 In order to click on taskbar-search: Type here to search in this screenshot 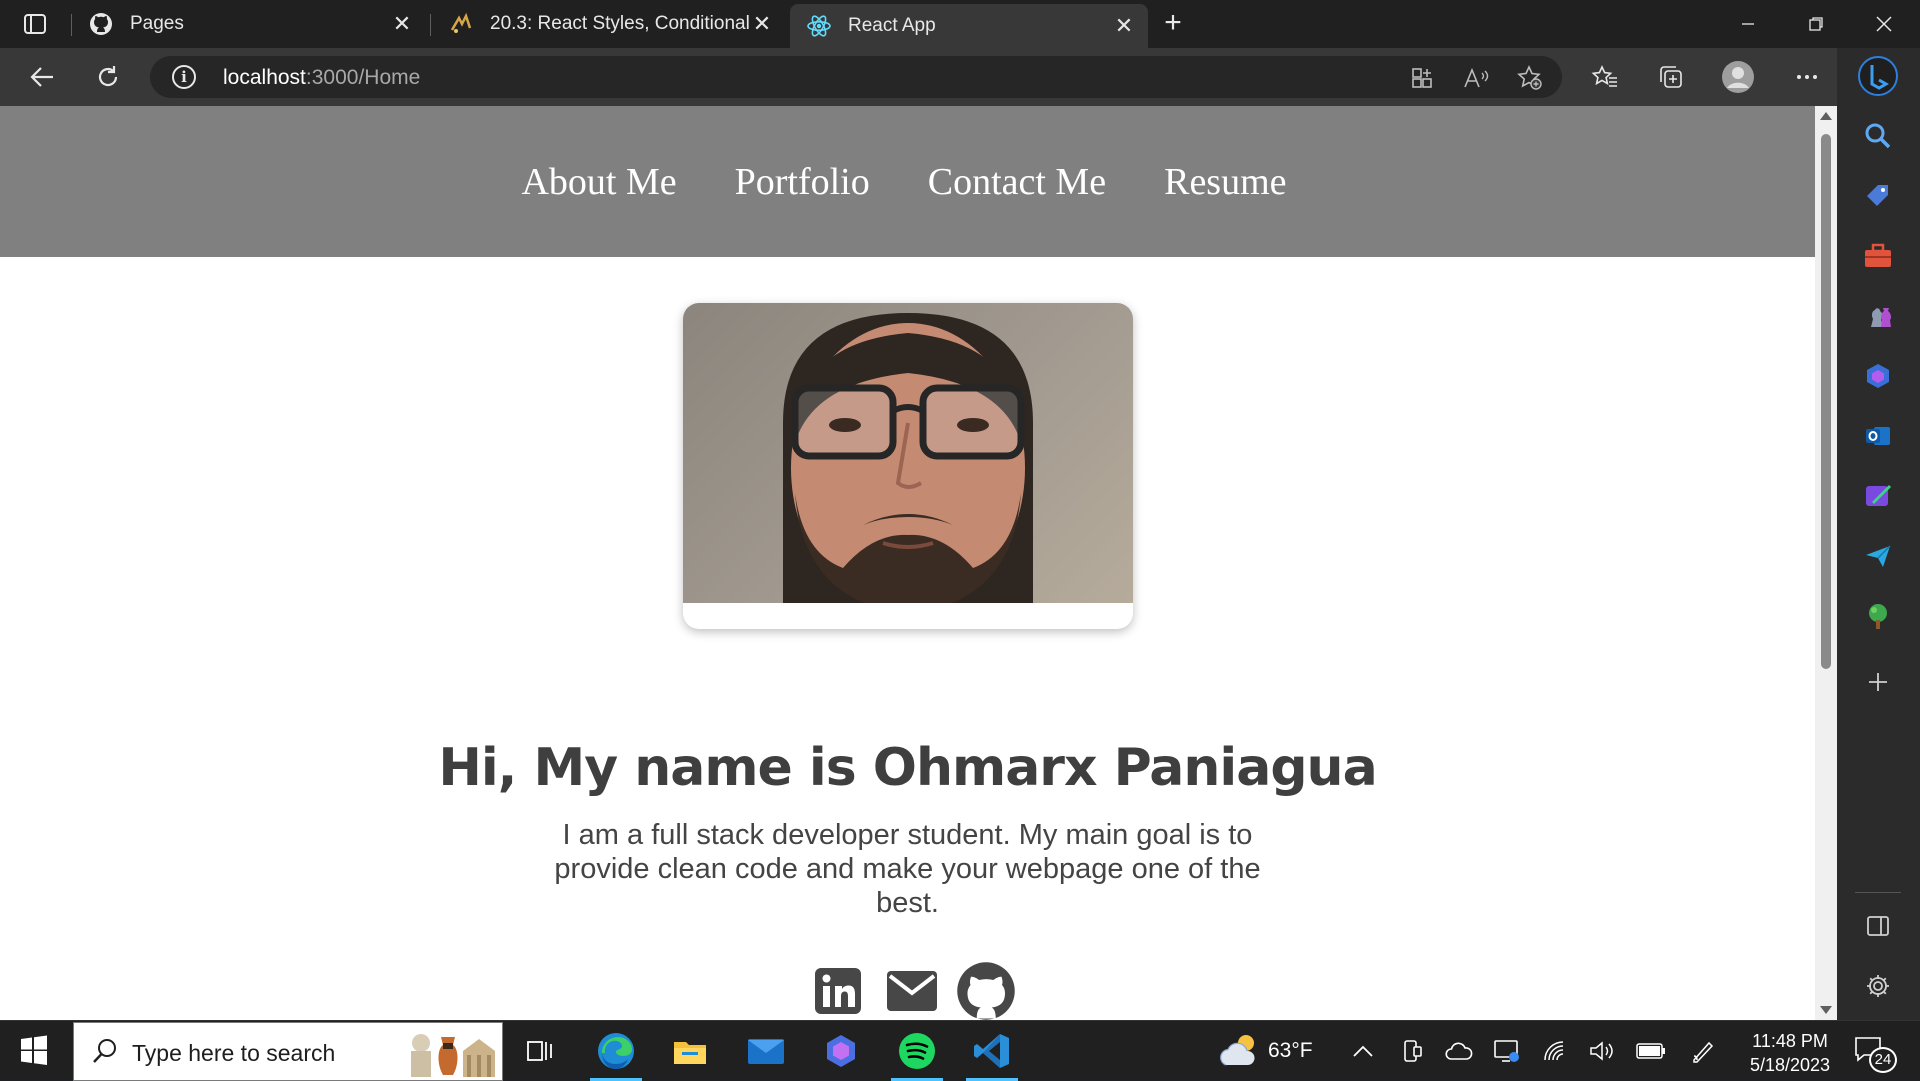, I will do `click(288, 1051)`.